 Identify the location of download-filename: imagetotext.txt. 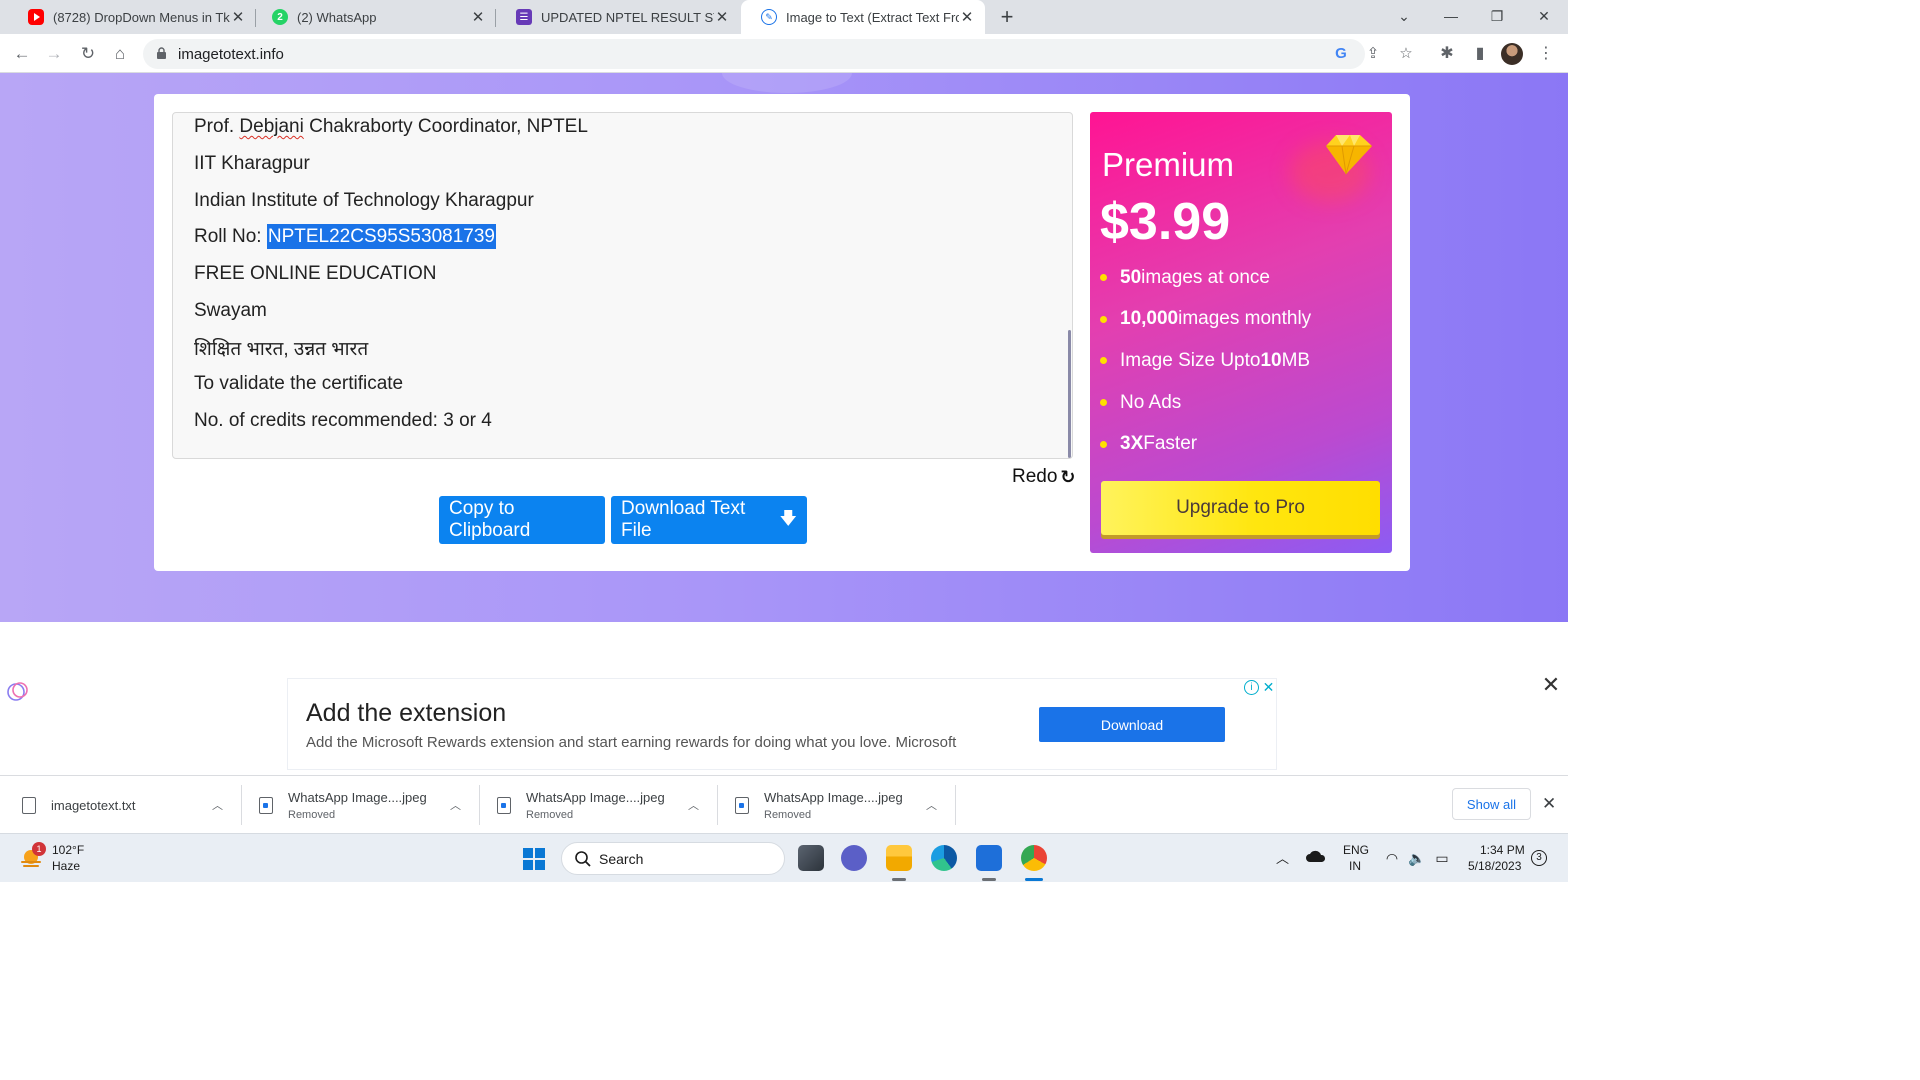
(93, 805).